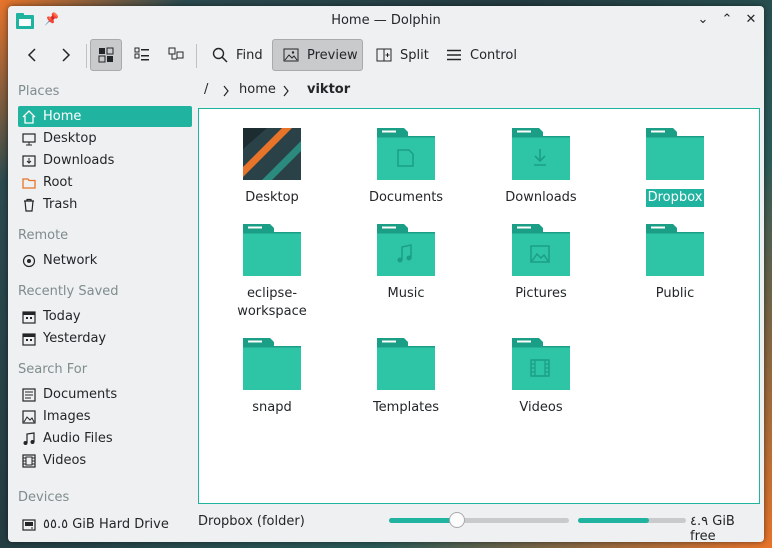 The height and width of the screenshot is (548, 772). I want to click on file-item: Music, so click(406, 263).